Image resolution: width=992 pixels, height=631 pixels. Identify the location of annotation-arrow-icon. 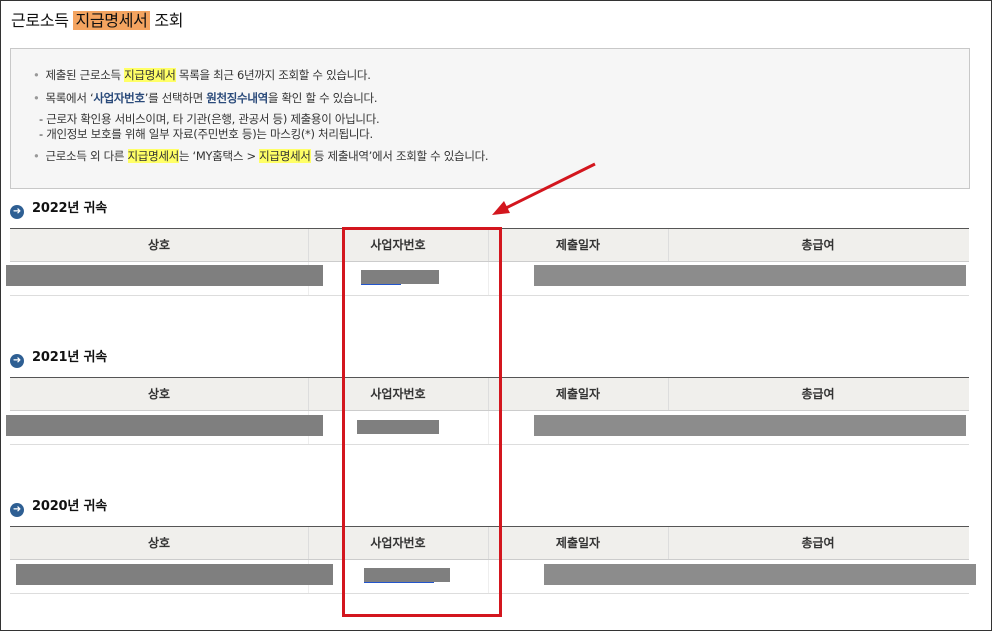
(544, 188).